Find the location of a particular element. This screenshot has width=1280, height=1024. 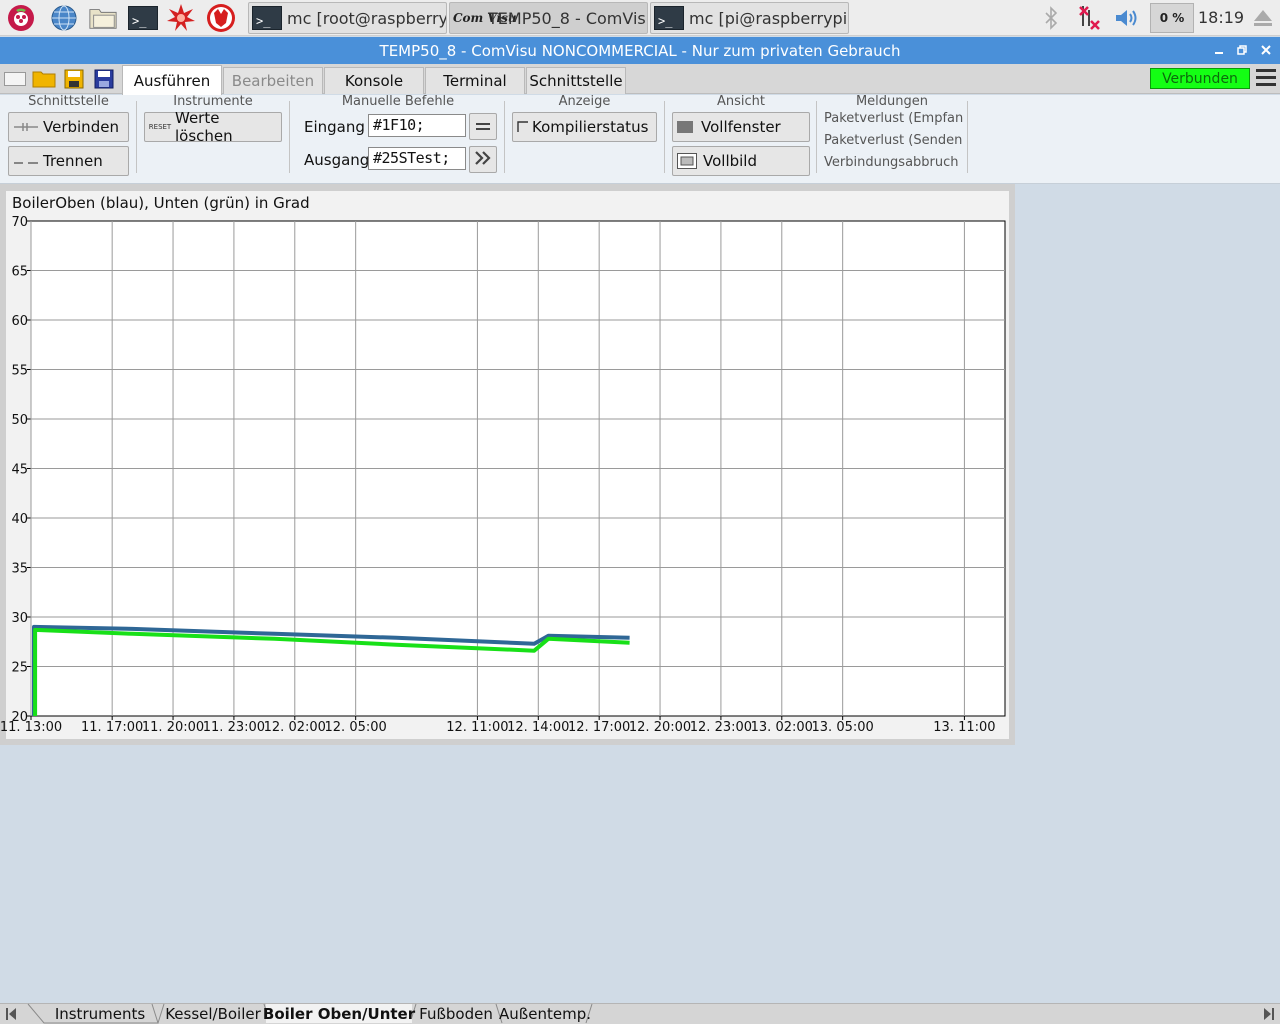

plug-disconnect-icon is located at coordinates (26, 161).